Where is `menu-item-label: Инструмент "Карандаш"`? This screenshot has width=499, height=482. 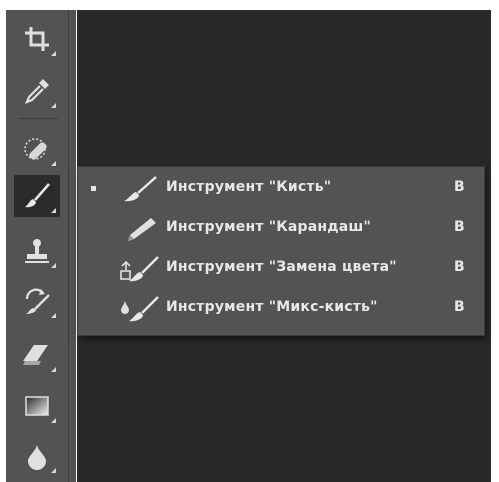 menu-item-label: Инструмент "Карандаш" is located at coordinates (268, 227).